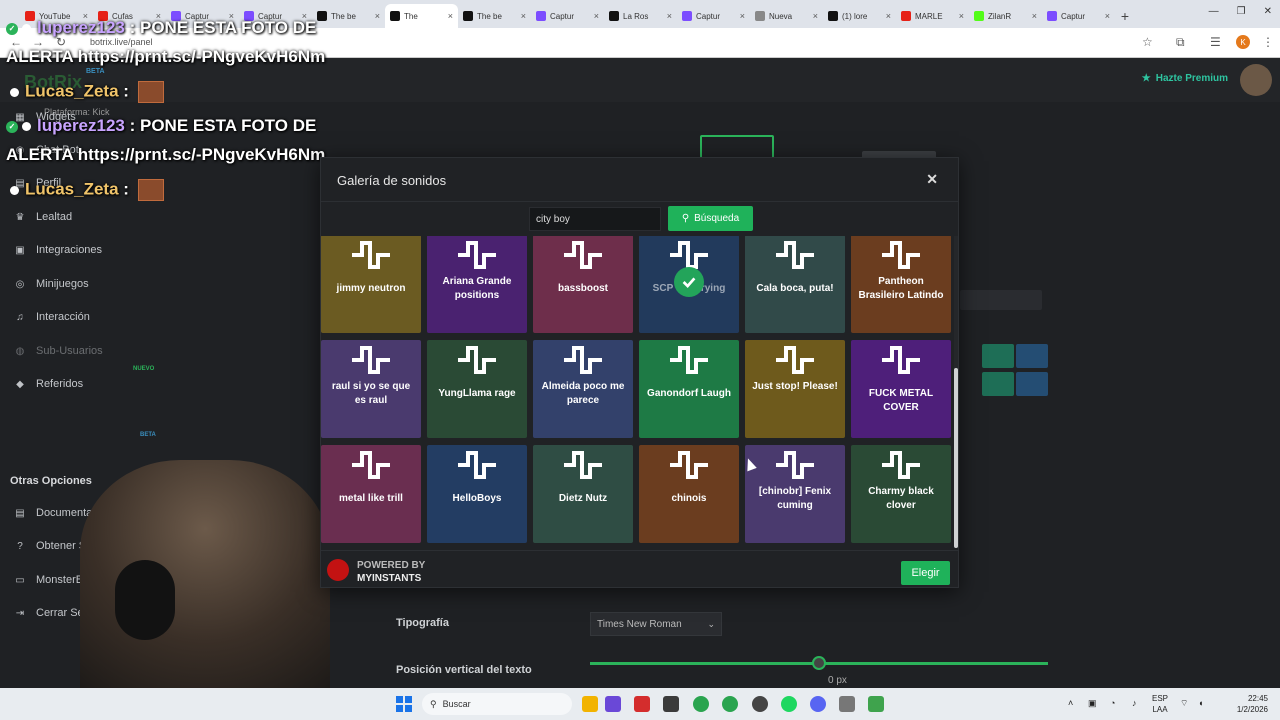 This screenshot has height=720, width=1280. What do you see at coordinates (51, 284) in the screenshot?
I see `sidebar-item: ◎ Minijuegos` at bounding box center [51, 284].